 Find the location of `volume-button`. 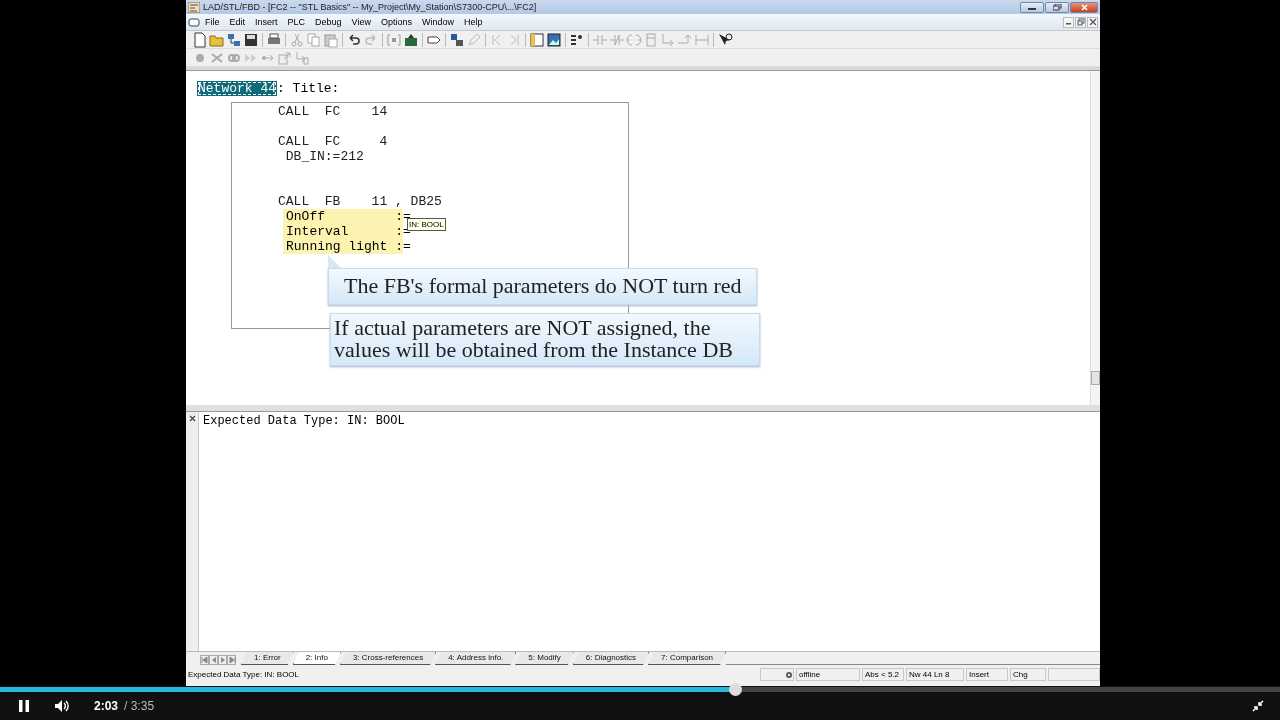

volume-button is located at coordinates (62, 706).